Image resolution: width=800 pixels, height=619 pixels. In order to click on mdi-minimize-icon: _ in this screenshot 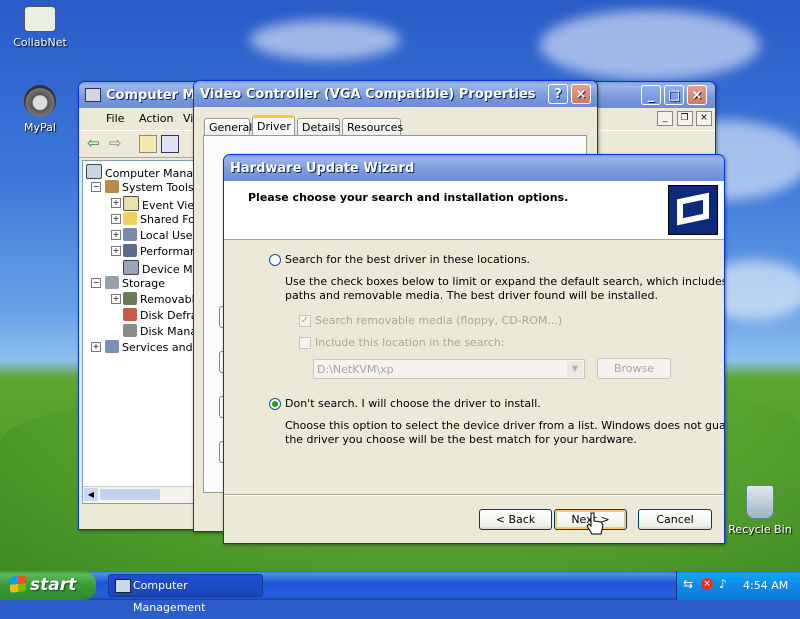, I will do `click(665, 118)`.